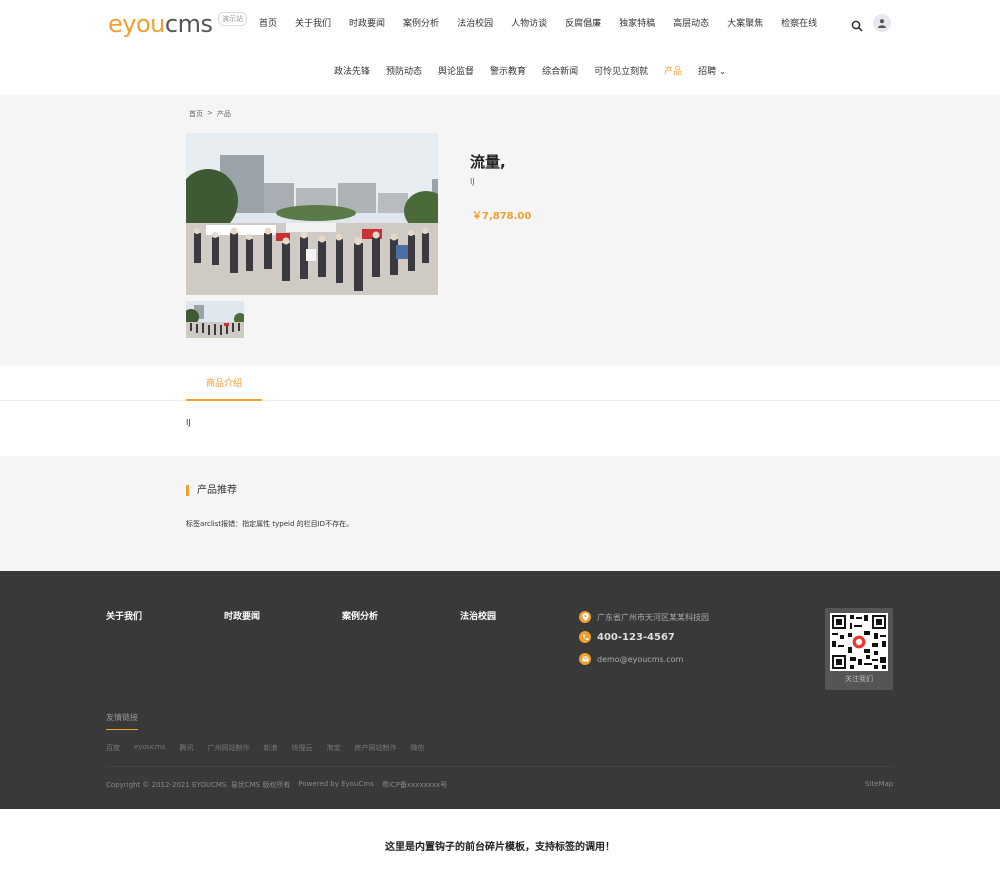  I want to click on hook-template-text: 这里是内置钩子的前台碎片模板，支持标签的调用！, so click(500, 847).